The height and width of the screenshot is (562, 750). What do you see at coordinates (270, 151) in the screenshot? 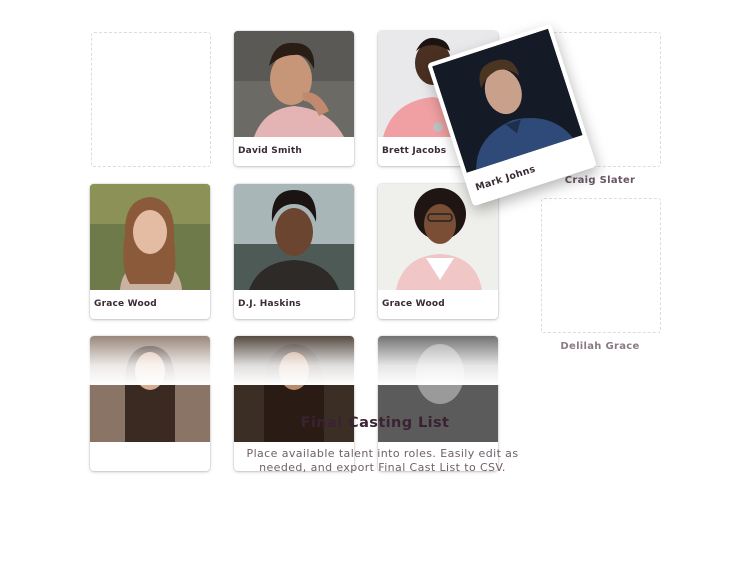
I see `talent-name: David Smith` at bounding box center [270, 151].